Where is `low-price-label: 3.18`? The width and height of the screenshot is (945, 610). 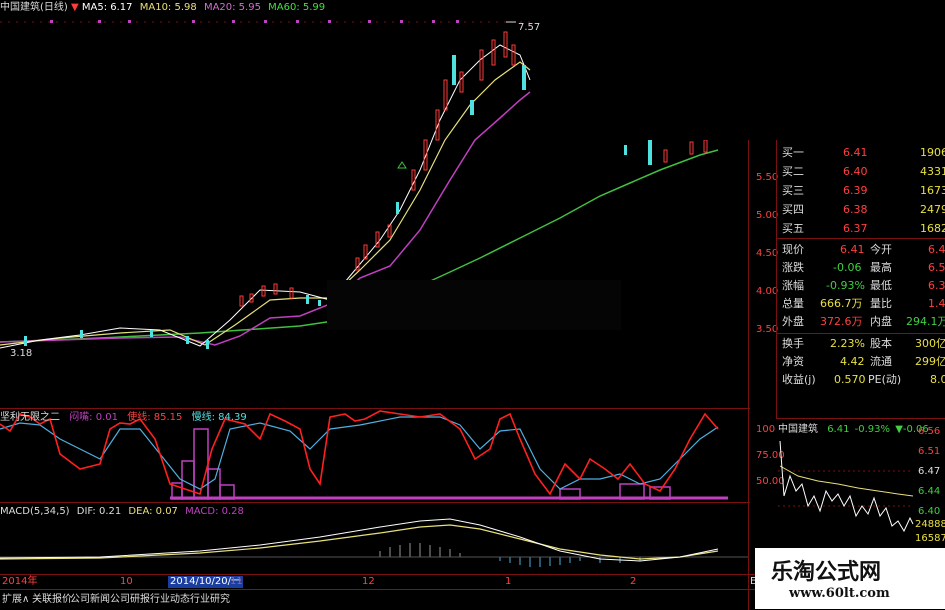
low-price-label: 3.18 is located at coordinates (21, 353).